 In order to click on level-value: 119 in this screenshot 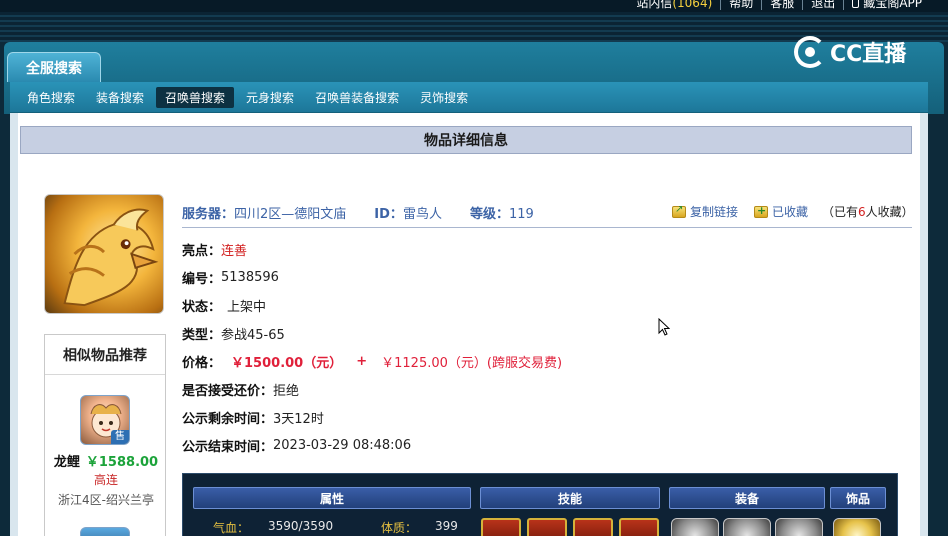, I will do `click(521, 214)`.